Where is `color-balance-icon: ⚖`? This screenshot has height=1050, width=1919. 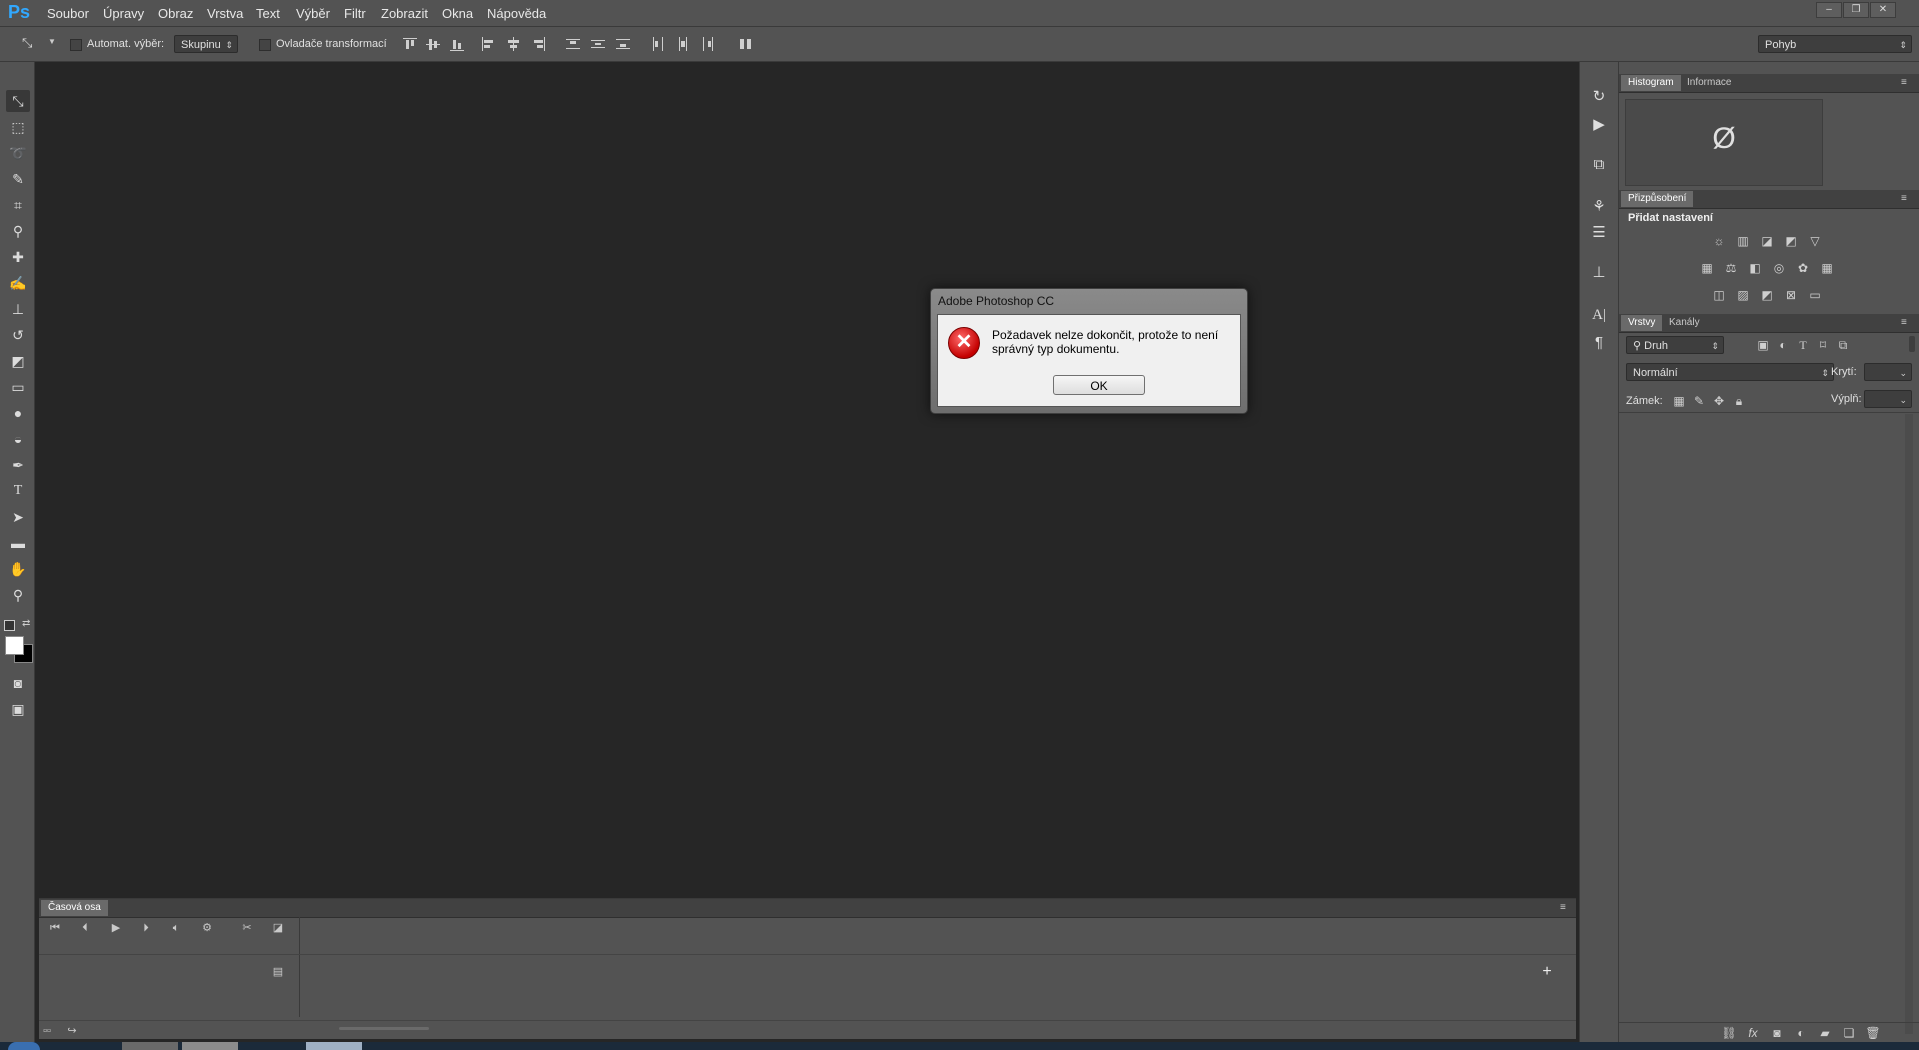 color-balance-icon: ⚖ is located at coordinates (1731, 268).